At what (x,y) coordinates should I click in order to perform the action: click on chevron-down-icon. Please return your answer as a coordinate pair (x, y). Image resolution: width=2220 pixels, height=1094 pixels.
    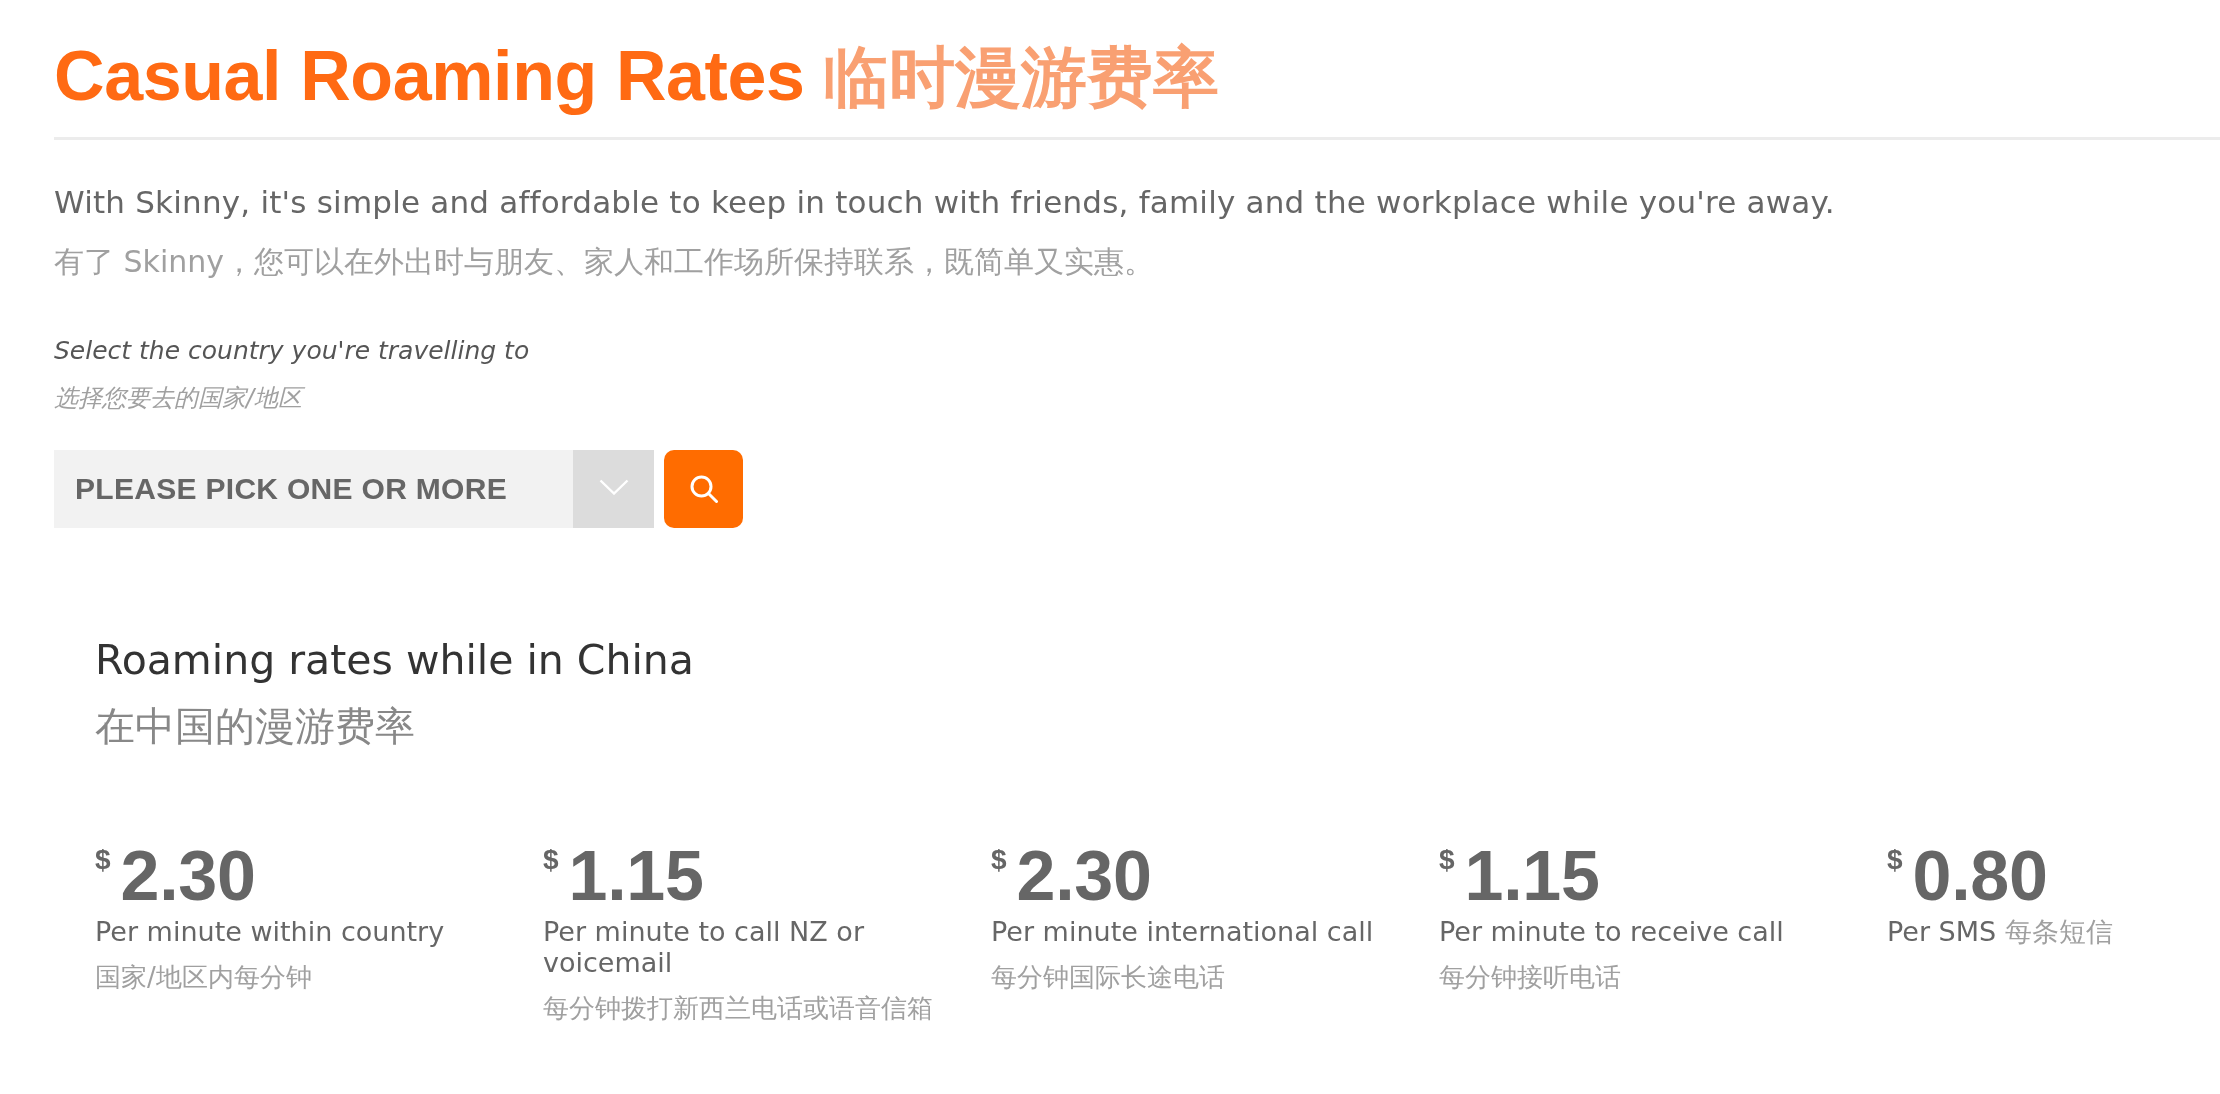
    Looking at the image, I should click on (613, 487).